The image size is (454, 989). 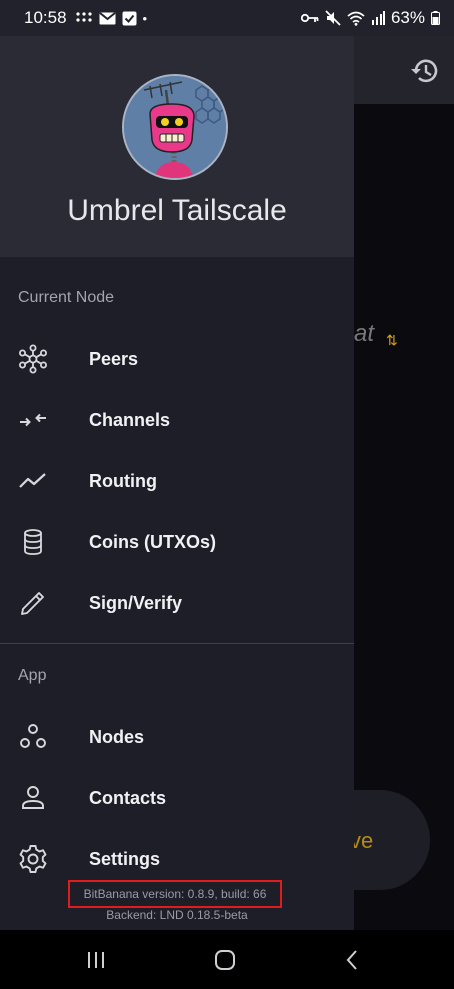 I want to click on home-button, so click(x=225, y=960).